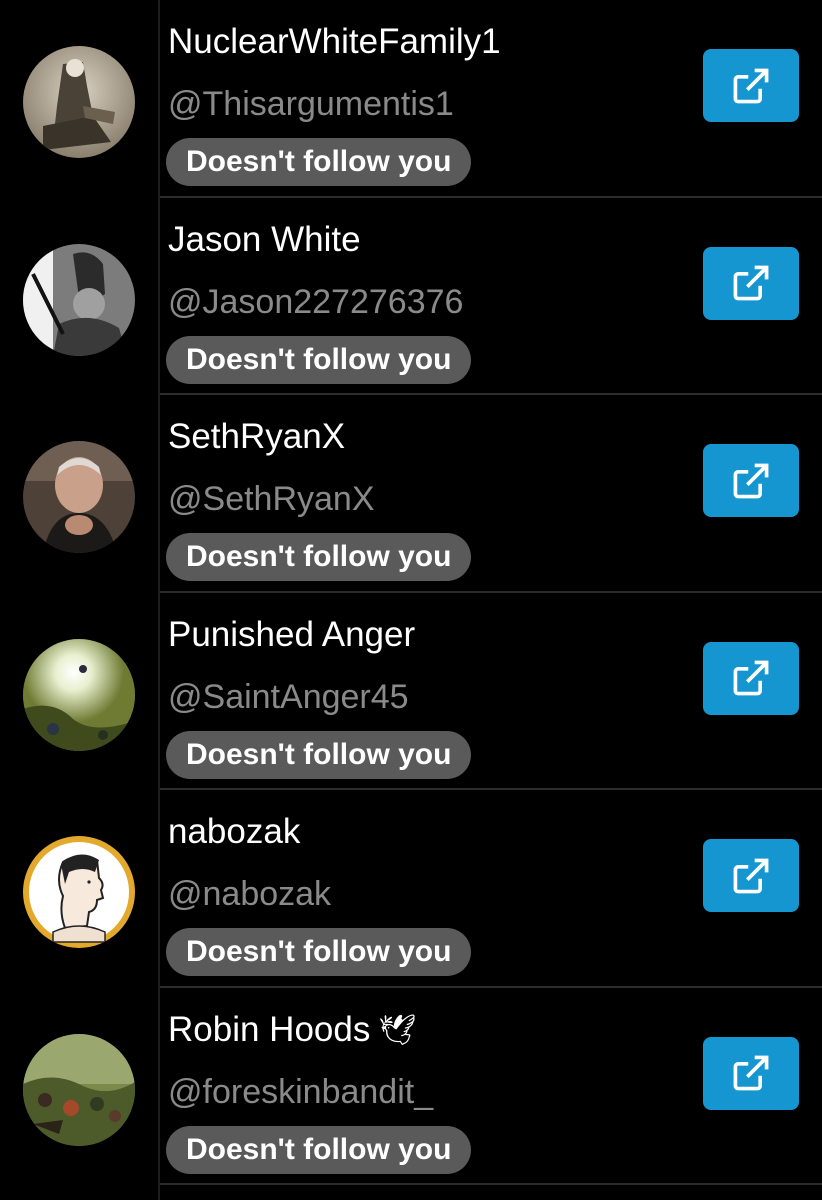 The width and height of the screenshot is (822, 1200). What do you see at coordinates (269, 1029) in the screenshot?
I see `display-name-text: Robin Hoods` at bounding box center [269, 1029].